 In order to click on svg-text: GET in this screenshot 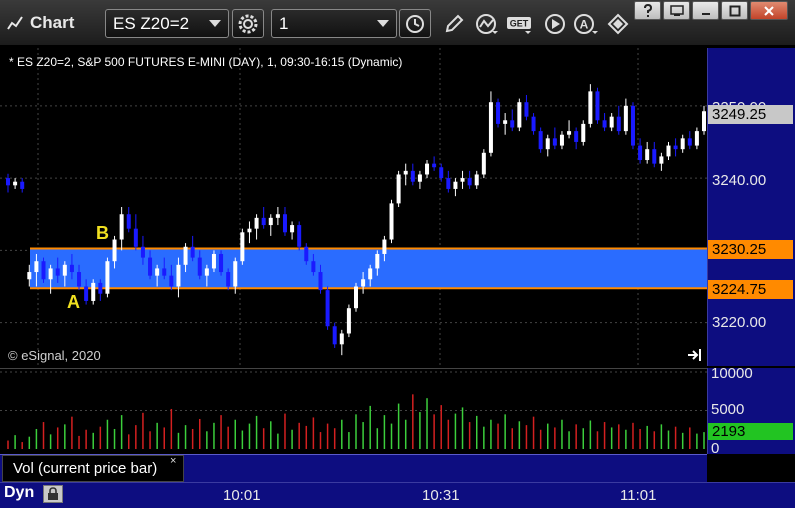, I will do `click(519, 23)`.